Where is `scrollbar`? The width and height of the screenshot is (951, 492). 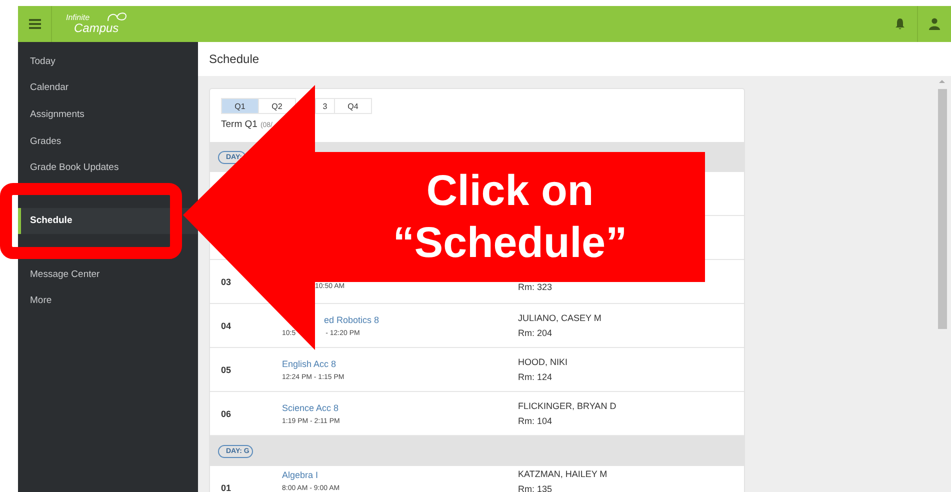
scrollbar is located at coordinates (942, 204).